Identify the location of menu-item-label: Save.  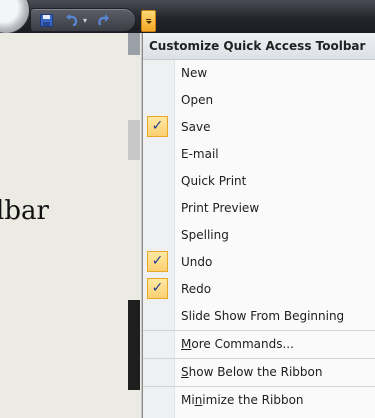
(196, 127).